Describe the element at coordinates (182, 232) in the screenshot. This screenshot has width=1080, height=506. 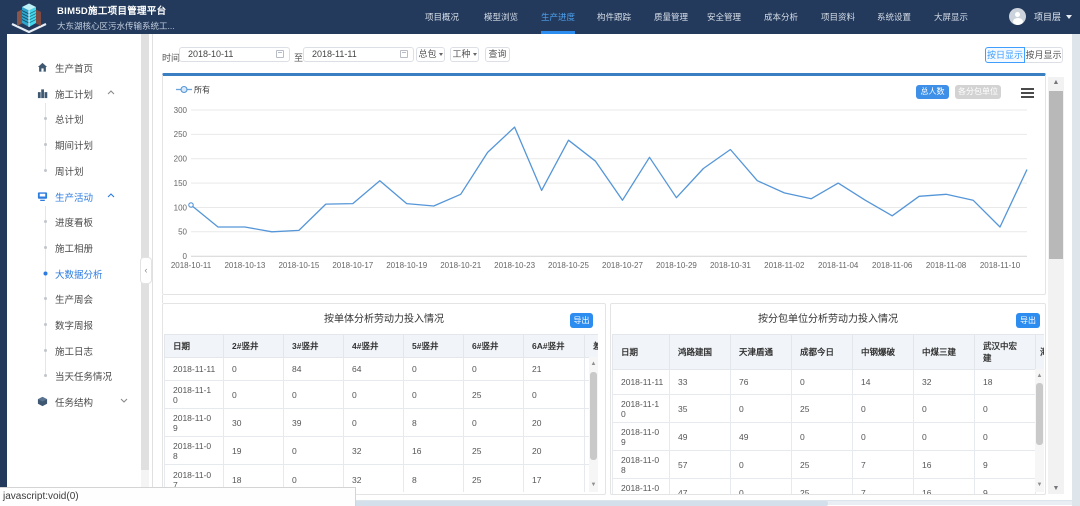
I see `svg-text: 50` at that location.